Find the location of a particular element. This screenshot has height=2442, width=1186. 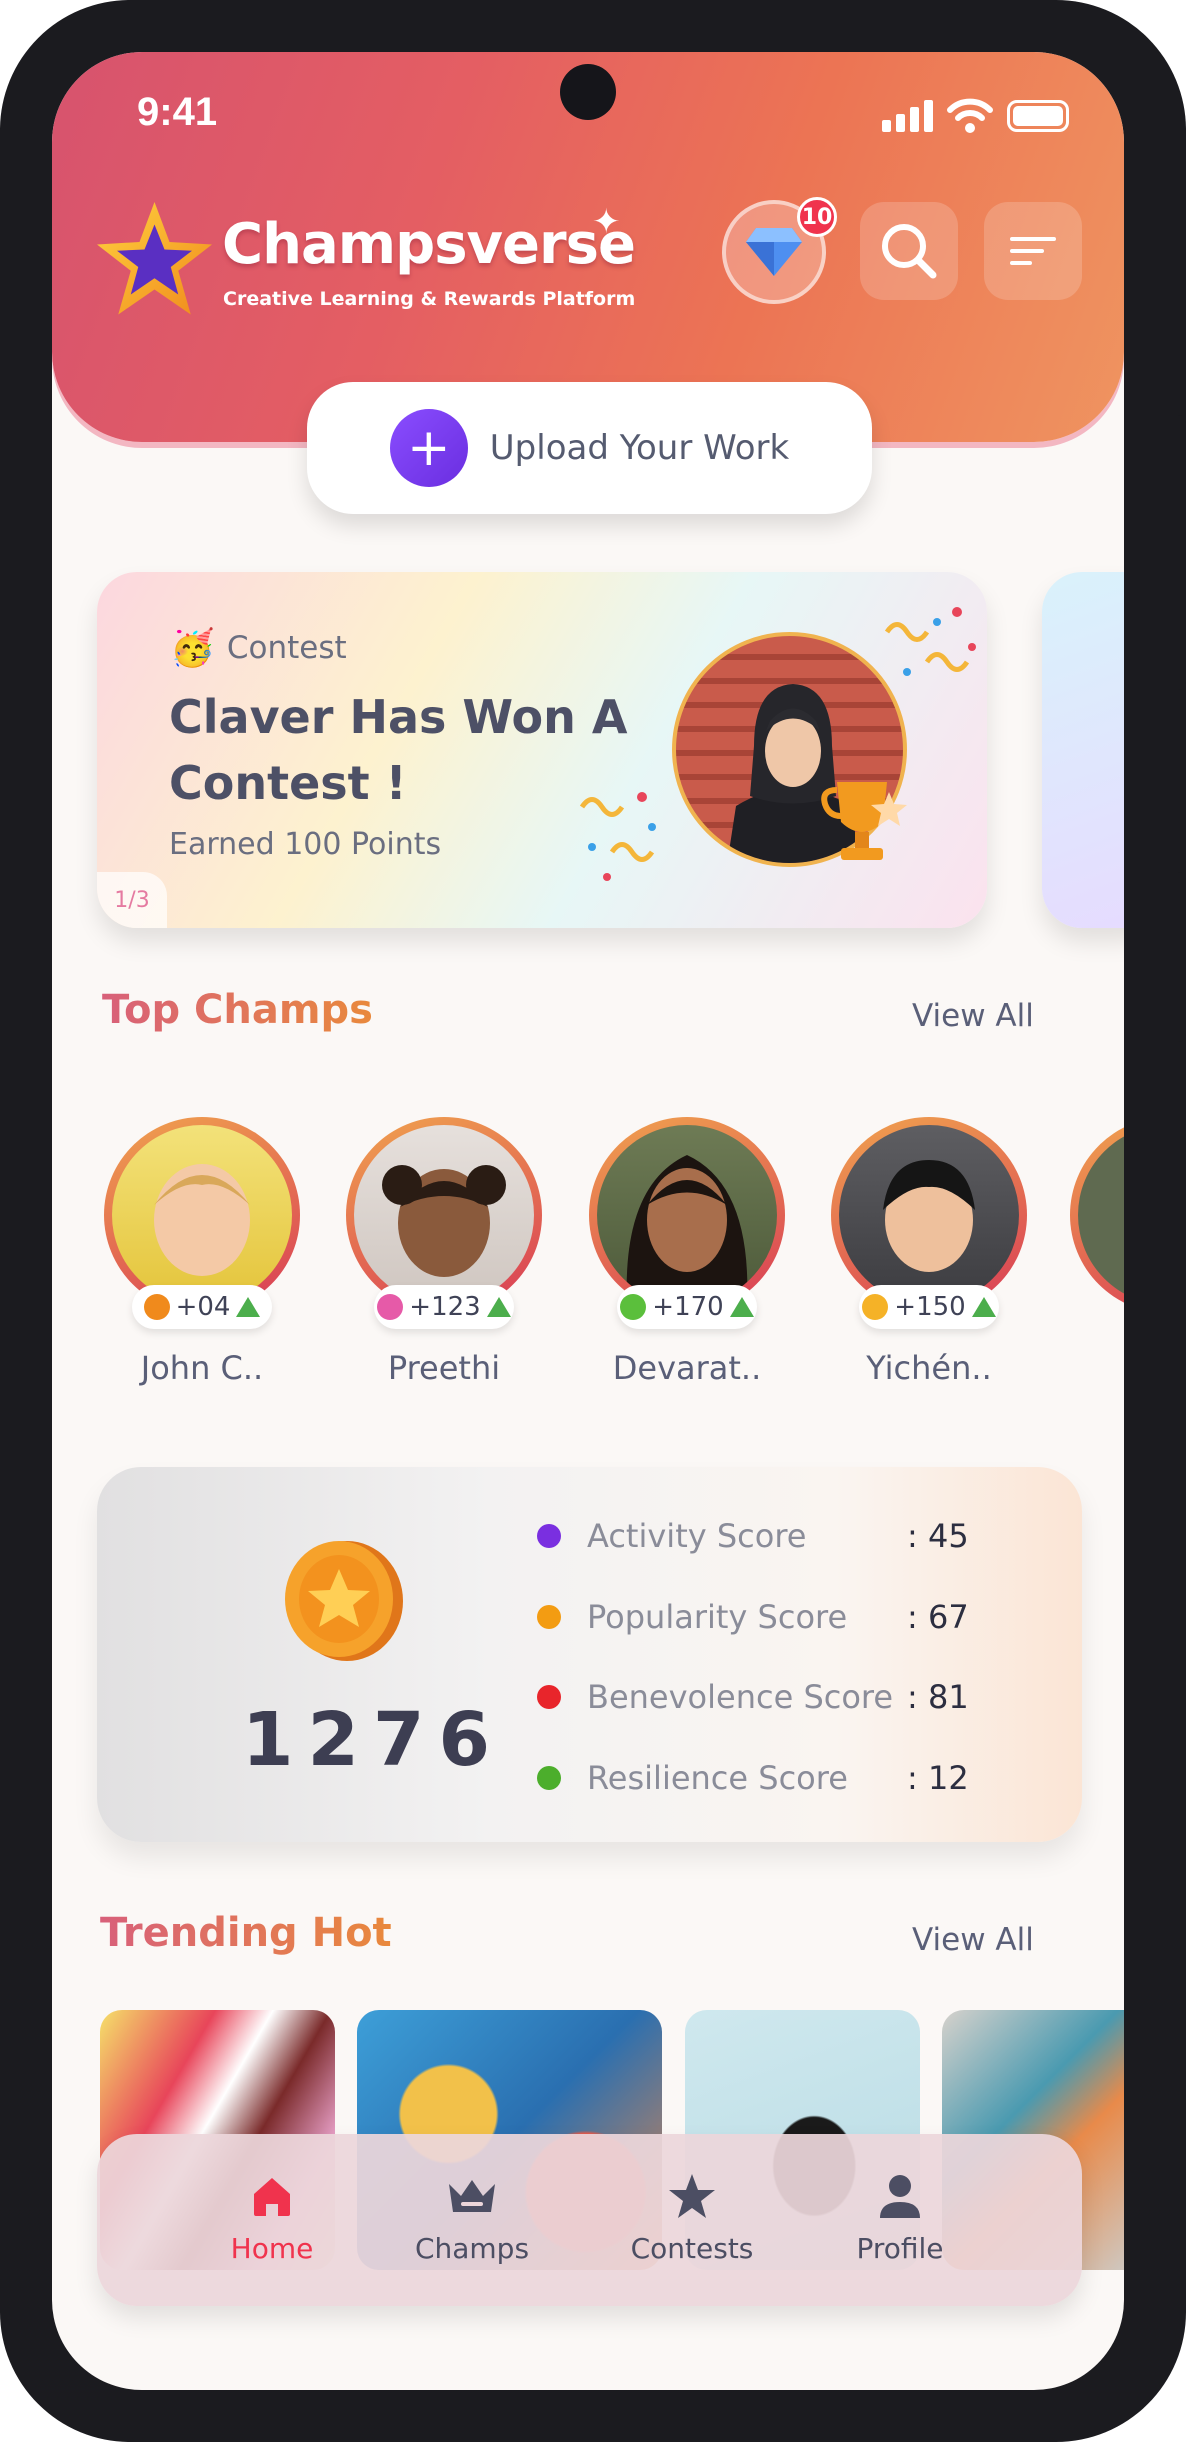

menu-button is located at coordinates (1033, 251).